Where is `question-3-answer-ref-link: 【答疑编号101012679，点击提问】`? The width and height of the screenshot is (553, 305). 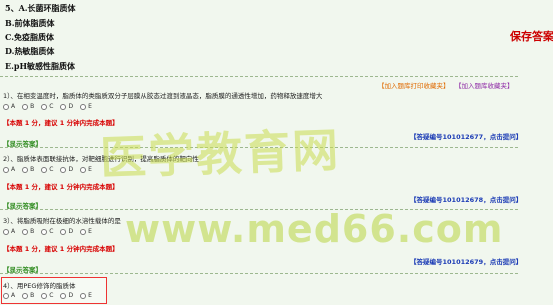
question-3-answer-ref-link: 【答疑编号101012679，点击提问】 is located at coordinates (466, 261).